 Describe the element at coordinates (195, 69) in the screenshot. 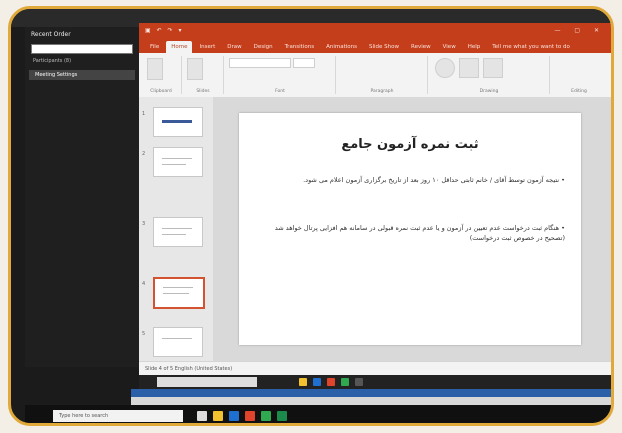

I see `new-slide-button` at that location.